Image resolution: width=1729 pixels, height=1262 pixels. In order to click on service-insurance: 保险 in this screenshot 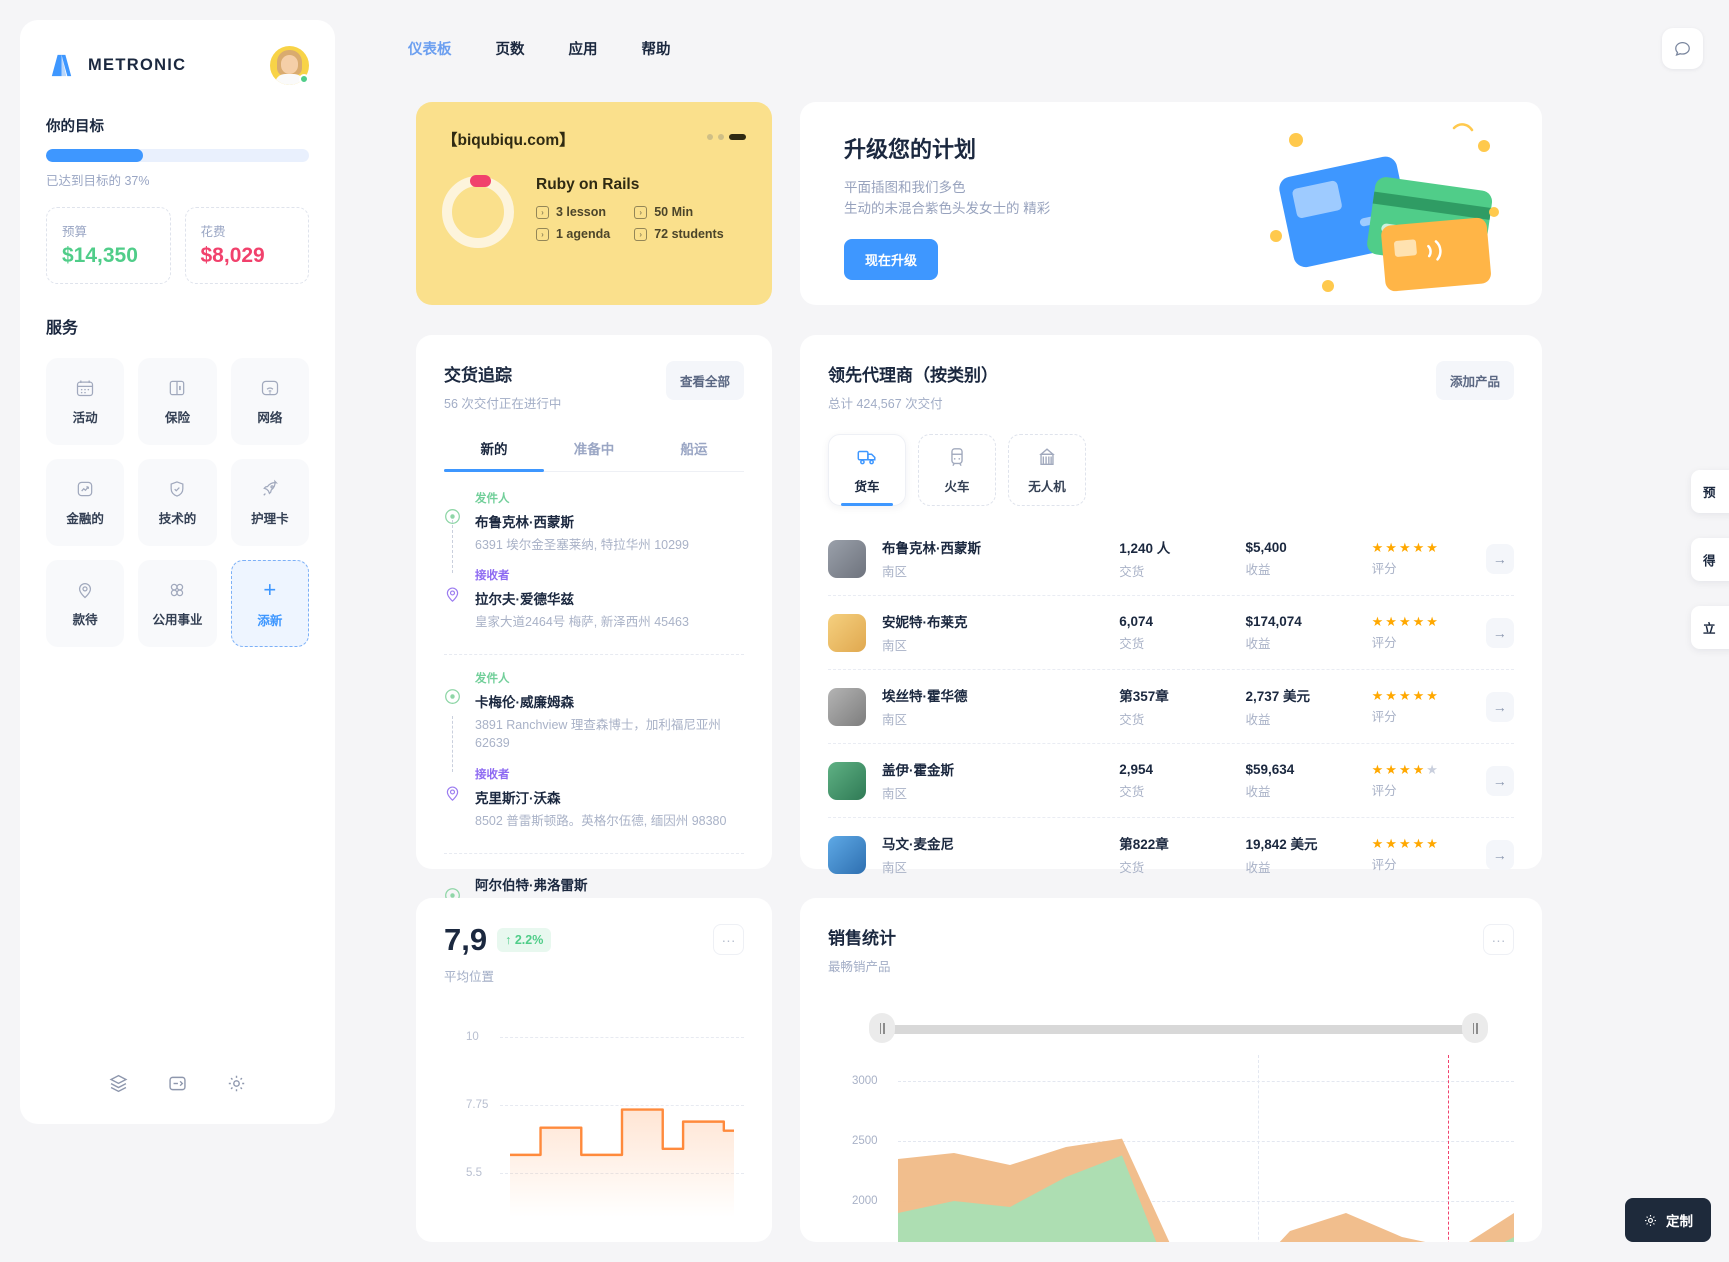, I will do `click(177, 401)`.